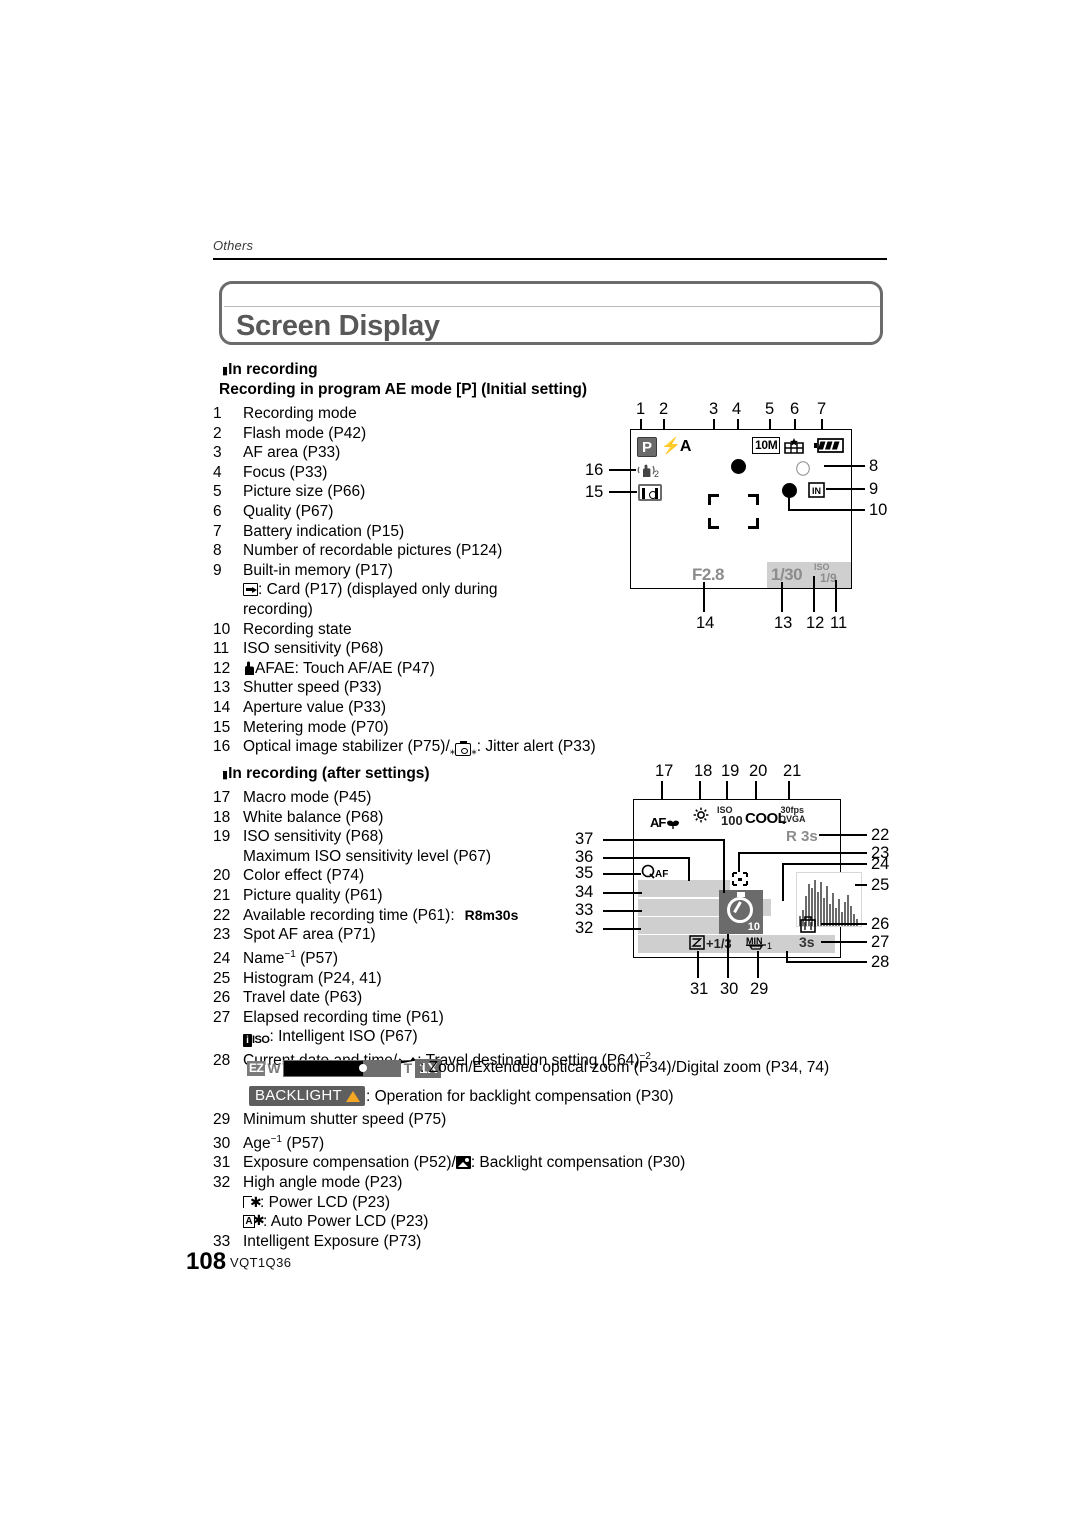 The height and width of the screenshot is (1526, 1080). Describe the element at coordinates (319, 958) in the screenshot. I see `item-text-after: (P57)` at that location.